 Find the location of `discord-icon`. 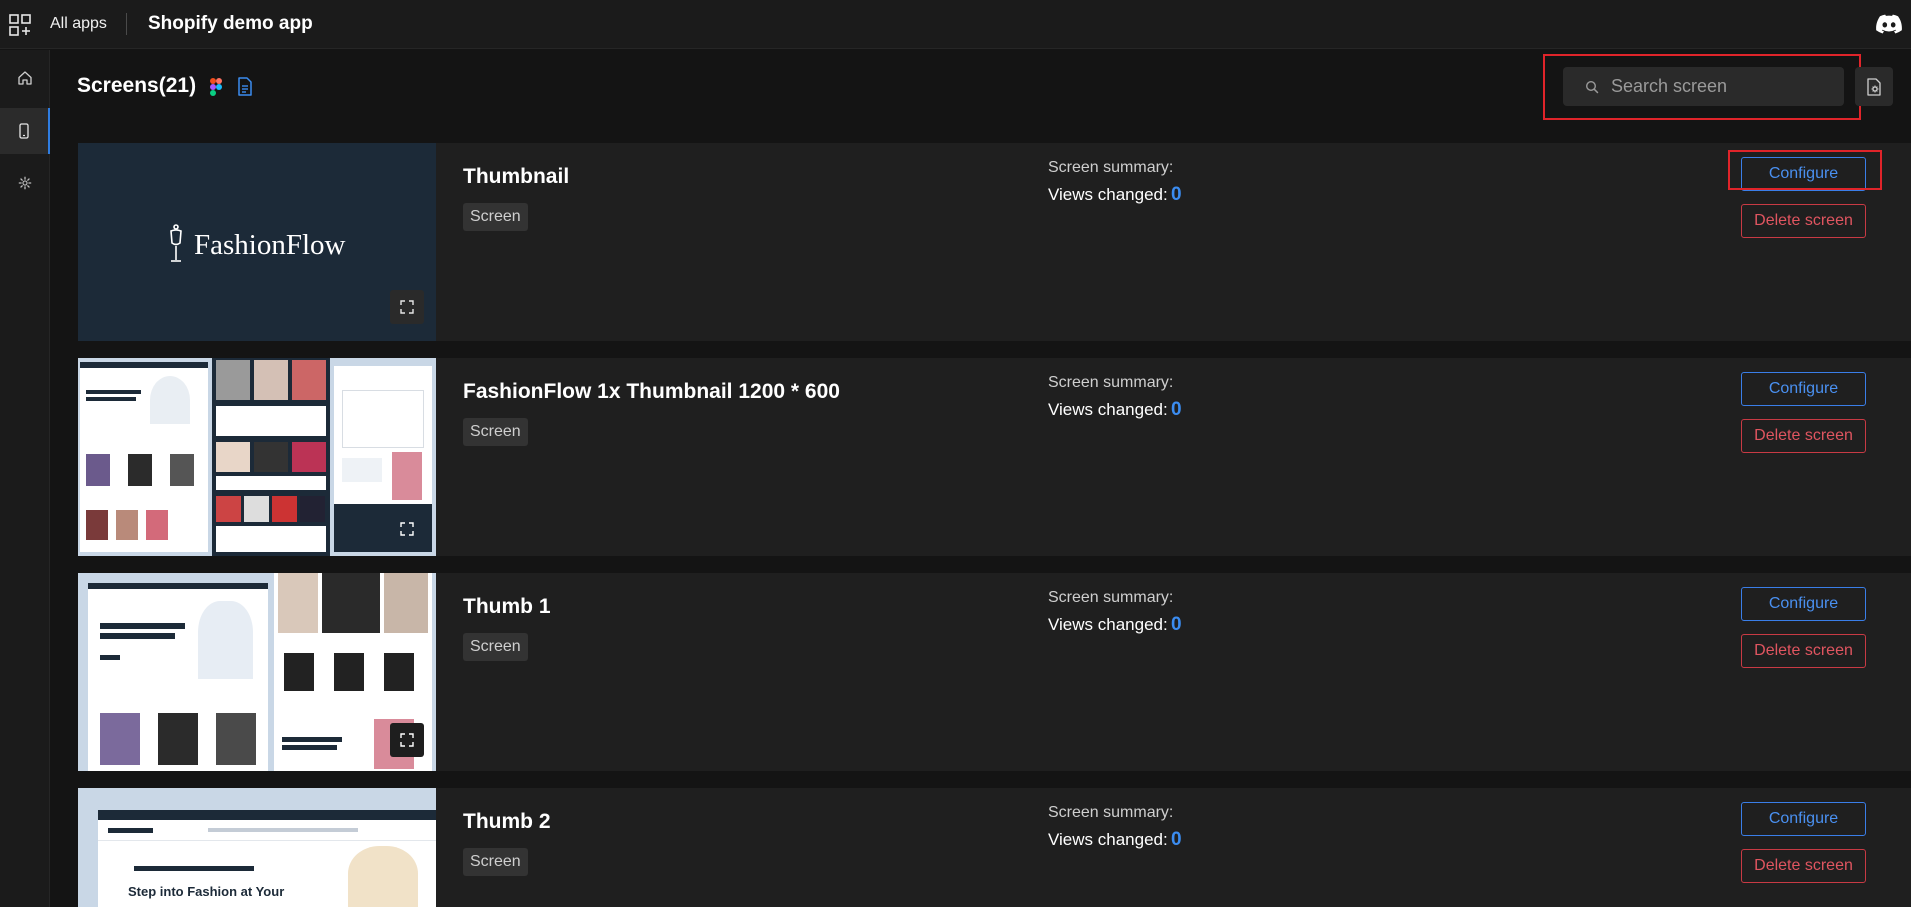

discord-icon is located at coordinates (1889, 24).